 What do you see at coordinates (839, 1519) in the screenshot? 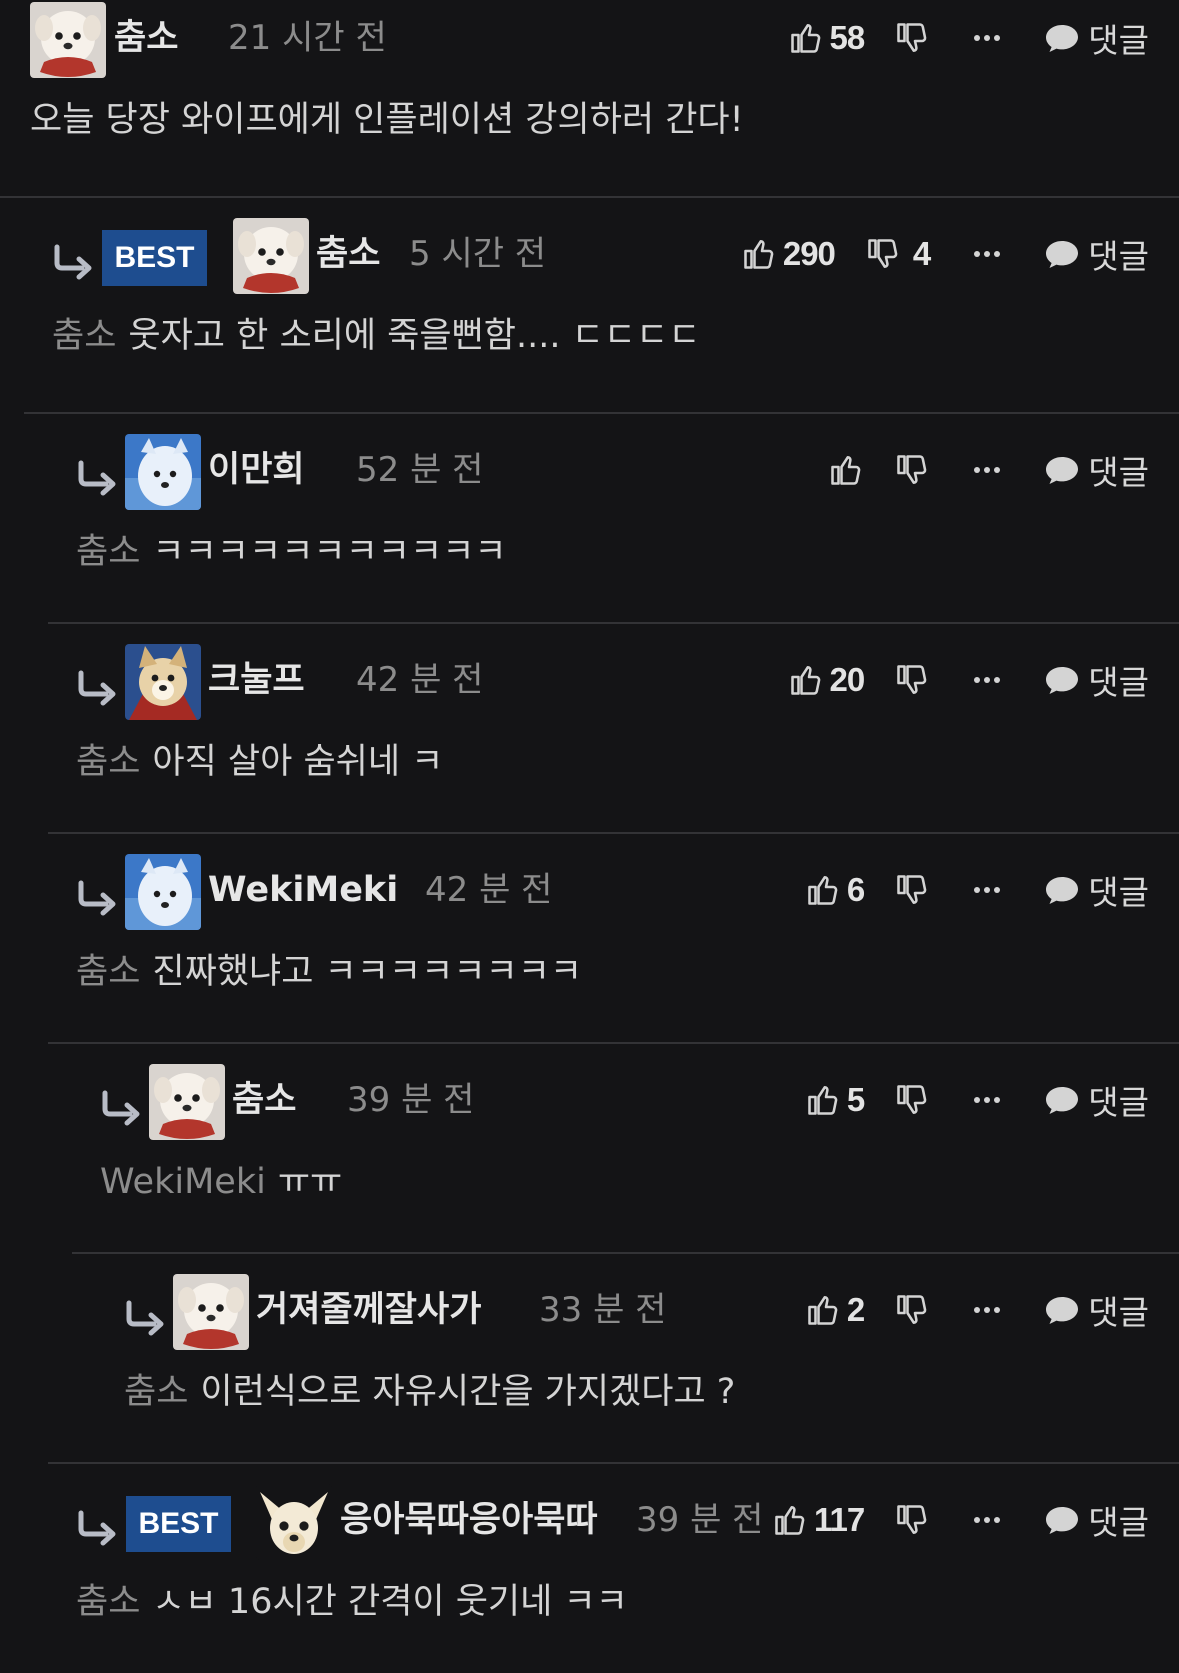
I see `like-count: 117` at bounding box center [839, 1519].